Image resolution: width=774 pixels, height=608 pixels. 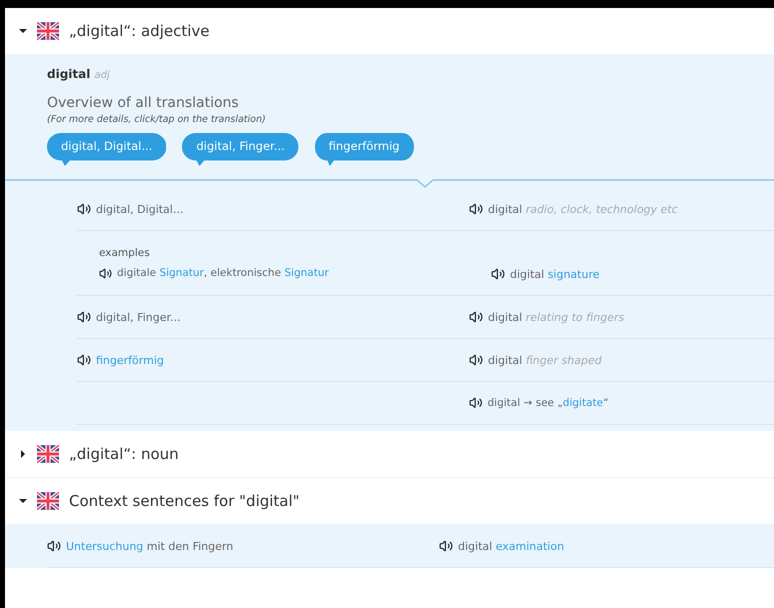 What do you see at coordinates (124, 454) in the screenshot?
I see `section-title: „digital“: noun` at bounding box center [124, 454].